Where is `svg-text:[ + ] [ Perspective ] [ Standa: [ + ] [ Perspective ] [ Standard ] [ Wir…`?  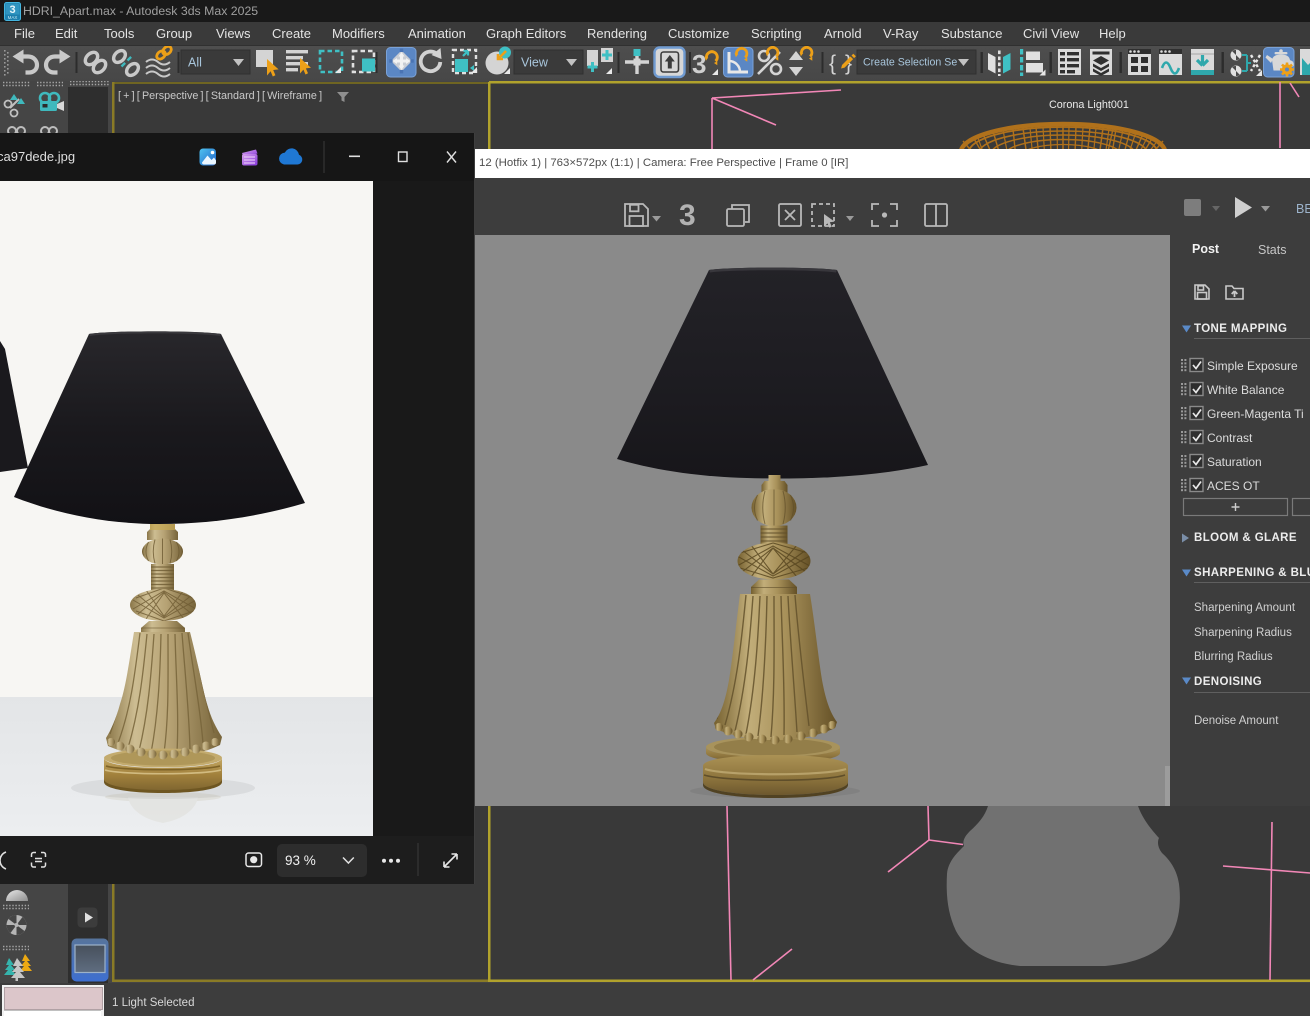
svg-text:[ + ] [ Perspective ] [ Standa: [ + ] [ Perspective ] [ Standard ] [ Wir… is located at coordinates (220, 96).